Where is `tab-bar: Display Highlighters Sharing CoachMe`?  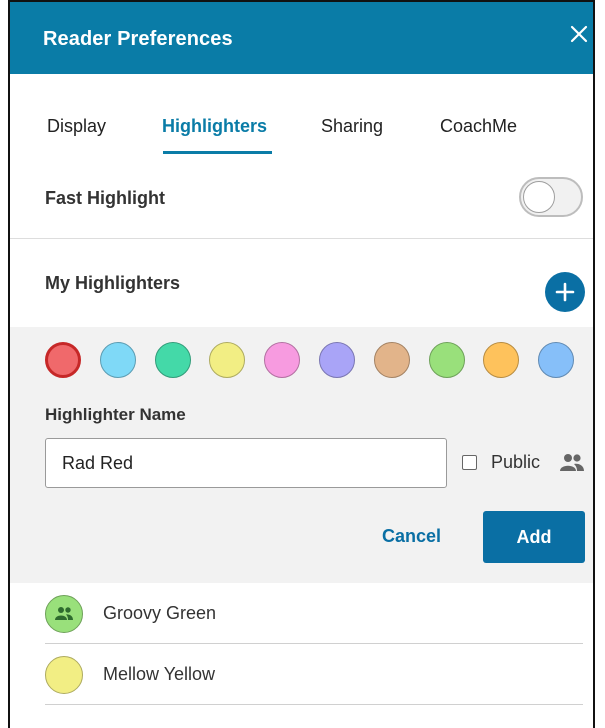
tab-bar: Display Highlighters Sharing CoachMe is located at coordinates (301, 116).